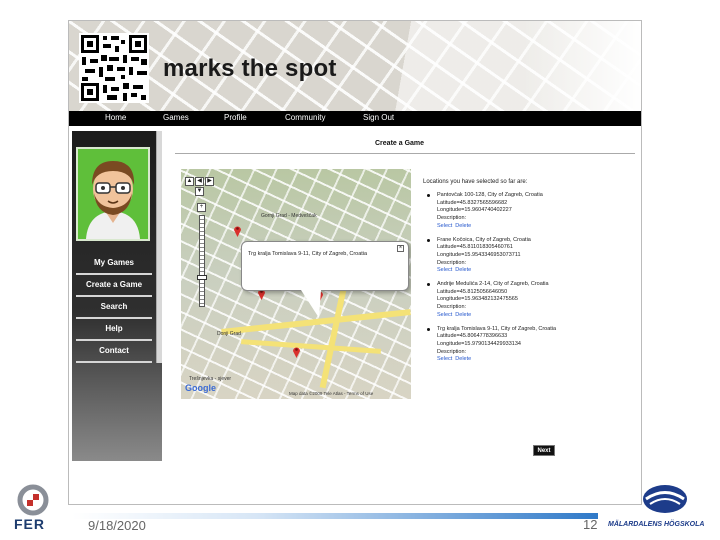 The width and height of the screenshot is (720, 540). Describe the element at coordinates (582, 66) in the screenshot. I see `banner-fade` at that location.